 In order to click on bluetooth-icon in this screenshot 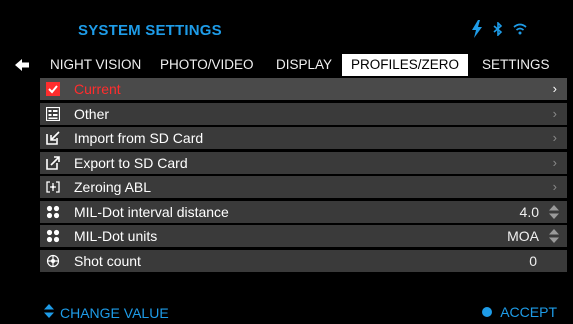, I will do `click(498, 29)`.